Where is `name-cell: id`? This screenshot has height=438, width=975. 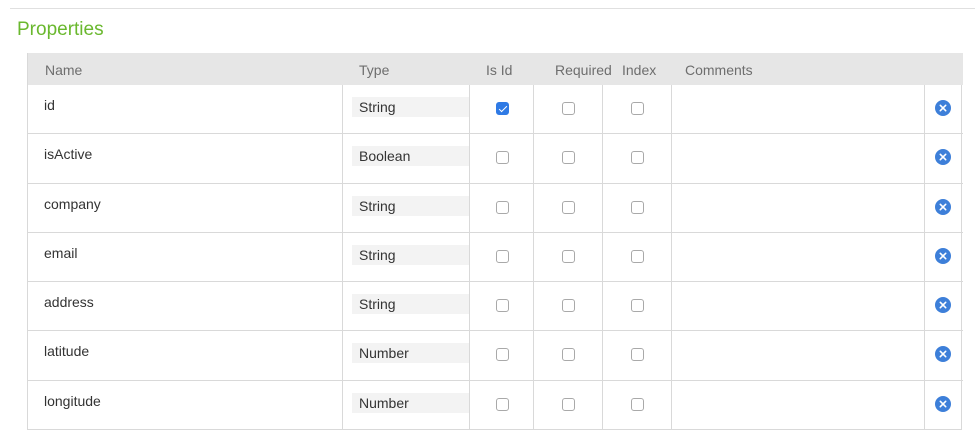 name-cell: id is located at coordinates (185, 109).